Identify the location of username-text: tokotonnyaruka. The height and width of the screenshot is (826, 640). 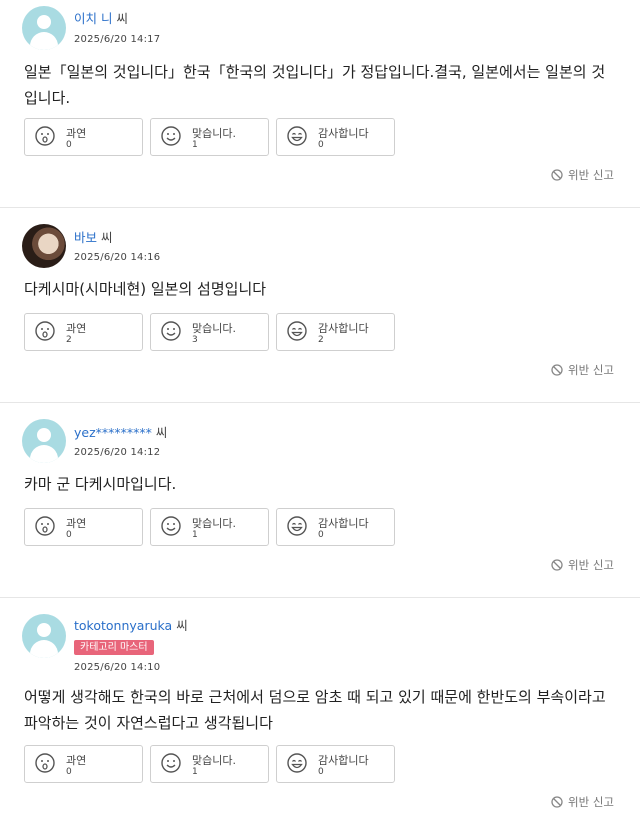
(123, 625).